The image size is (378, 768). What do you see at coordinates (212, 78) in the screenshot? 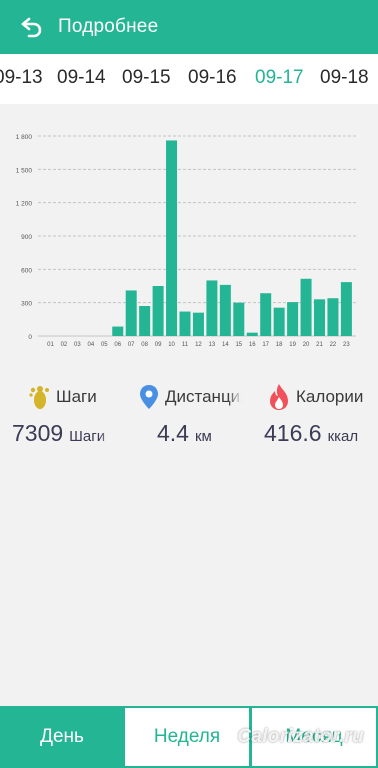
I see `date-item: 09-16` at bounding box center [212, 78].